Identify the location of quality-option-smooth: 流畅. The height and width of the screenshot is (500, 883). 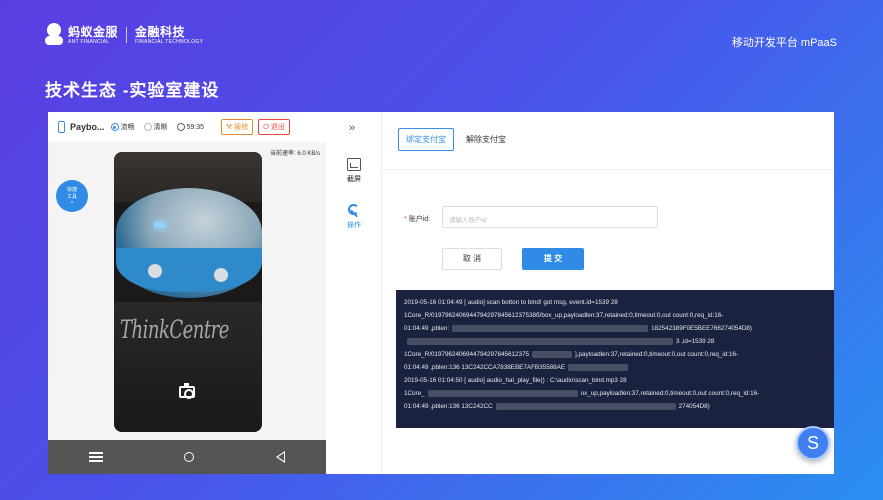
(122, 127).